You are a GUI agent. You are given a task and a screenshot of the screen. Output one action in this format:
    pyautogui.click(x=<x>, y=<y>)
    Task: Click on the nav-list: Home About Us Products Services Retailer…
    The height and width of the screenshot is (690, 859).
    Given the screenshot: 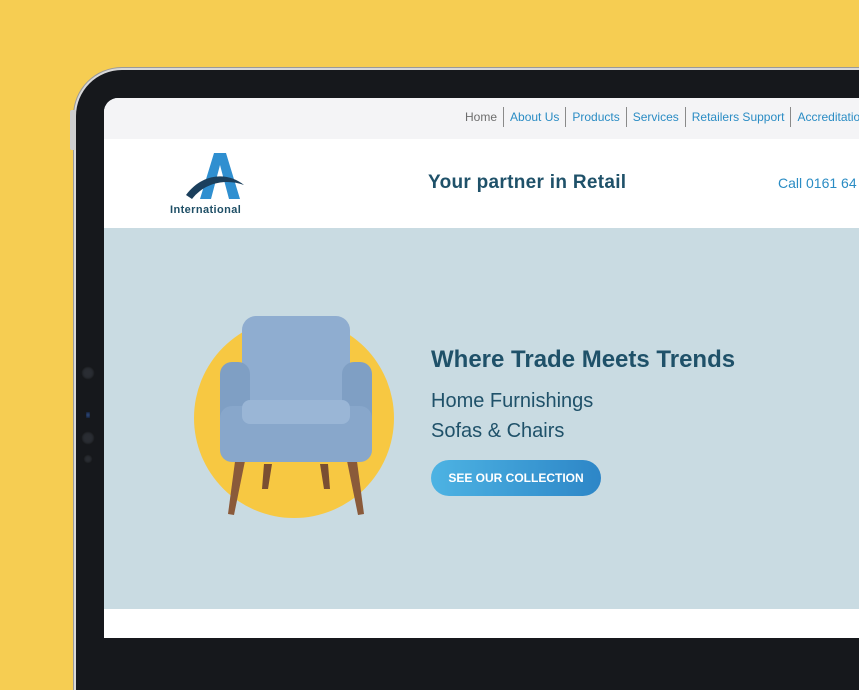 What is the action you would take?
    pyautogui.click(x=659, y=117)
    